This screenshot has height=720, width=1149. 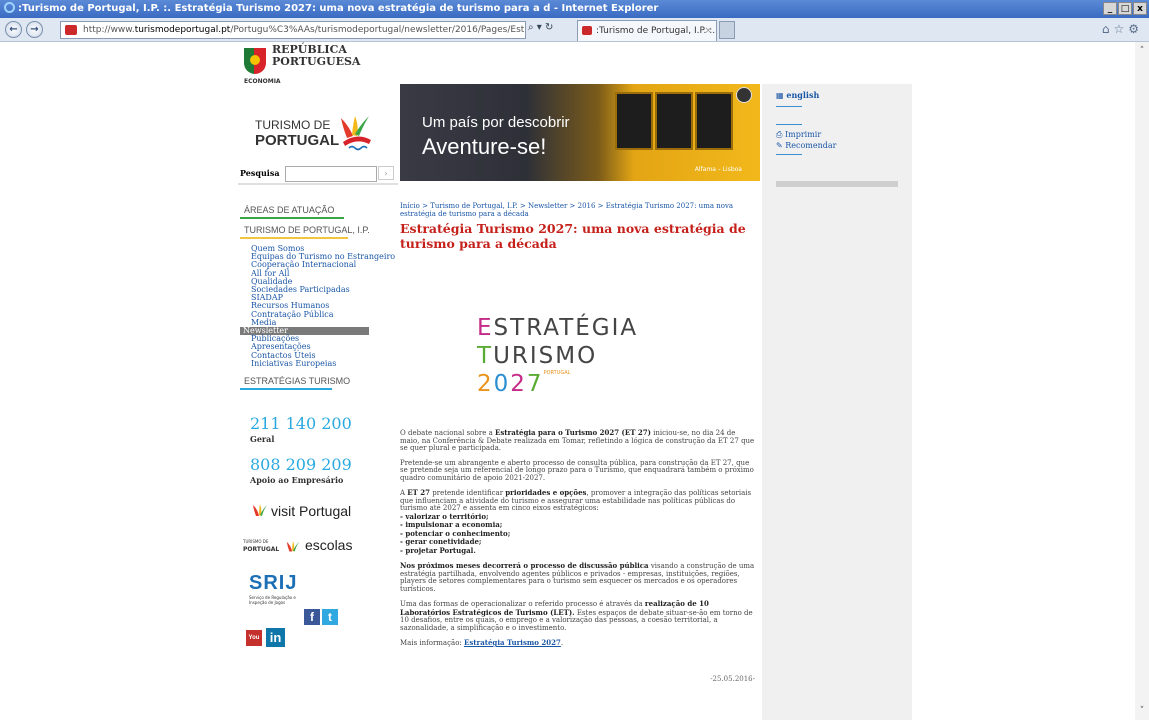 I want to click on vertical-scrollbar: ˄ ˅, so click(x=1142, y=381).